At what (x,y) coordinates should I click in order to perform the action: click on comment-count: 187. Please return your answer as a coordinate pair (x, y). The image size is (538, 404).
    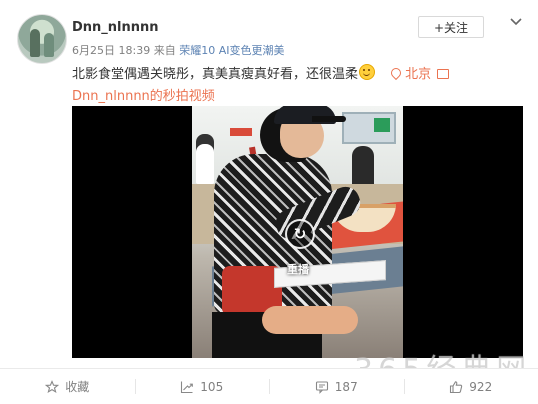
    Looking at the image, I should click on (346, 387).